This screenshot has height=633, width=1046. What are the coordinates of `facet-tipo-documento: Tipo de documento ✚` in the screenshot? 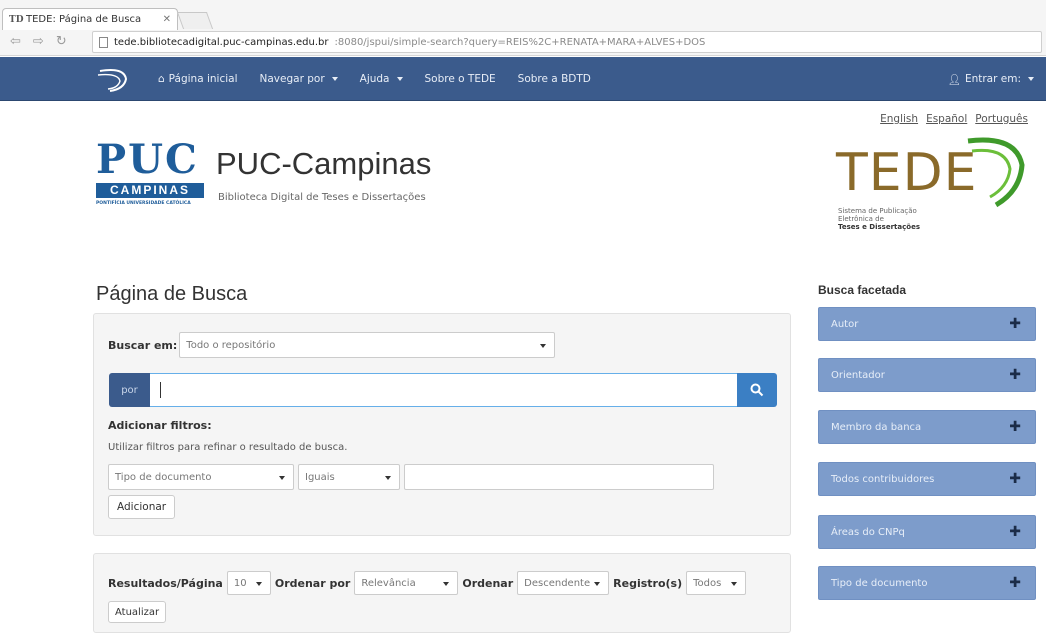 It's located at (927, 583).